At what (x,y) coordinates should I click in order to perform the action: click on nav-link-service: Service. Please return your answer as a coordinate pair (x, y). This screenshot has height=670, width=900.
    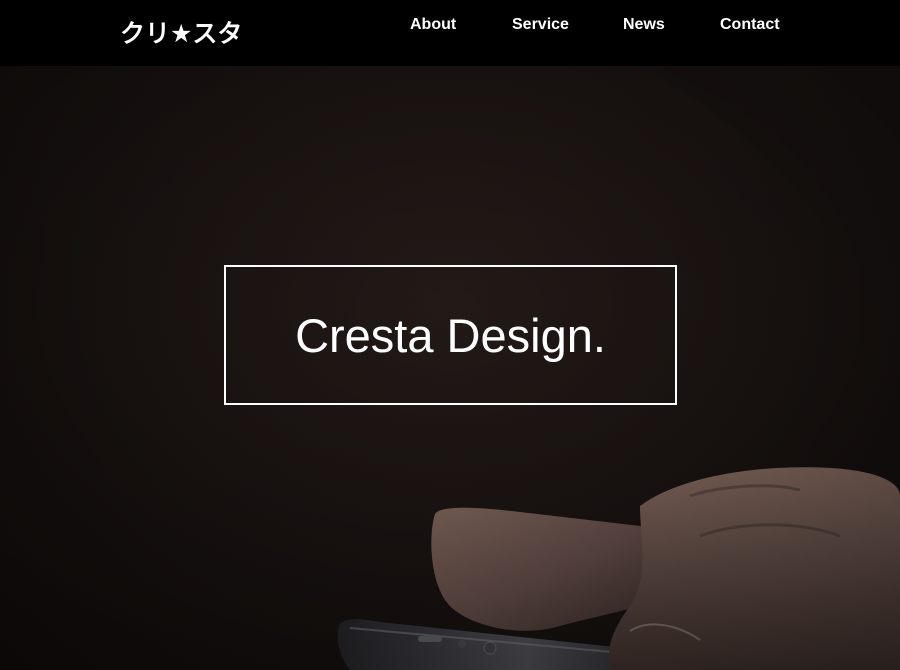
    Looking at the image, I should click on (540, 25).